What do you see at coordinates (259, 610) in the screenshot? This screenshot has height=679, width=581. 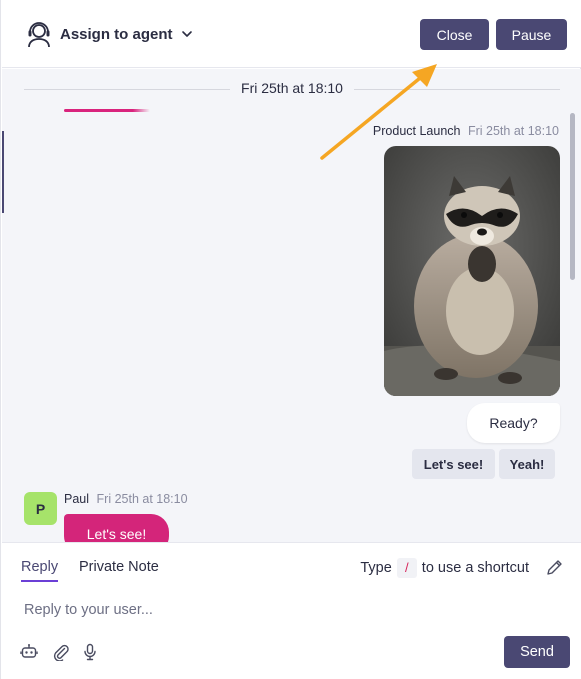 I see `reply-input` at bounding box center [259, 610].